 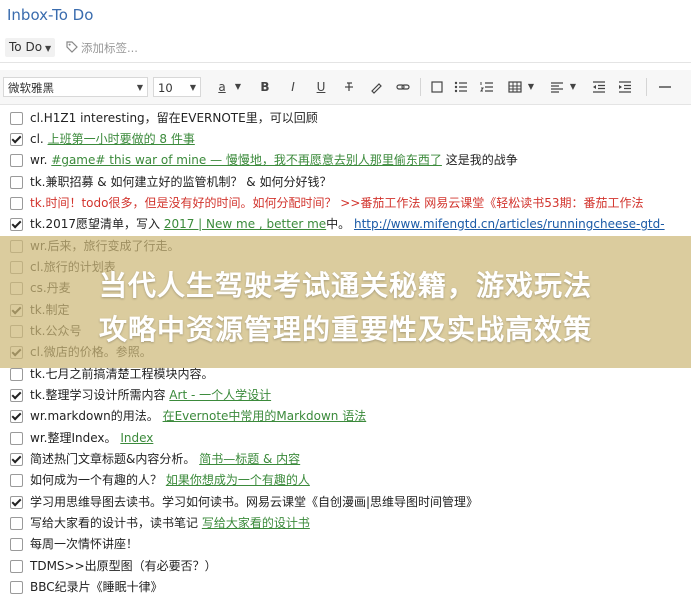 I want to click on numbered-list-button, so click(x=487, y=87).